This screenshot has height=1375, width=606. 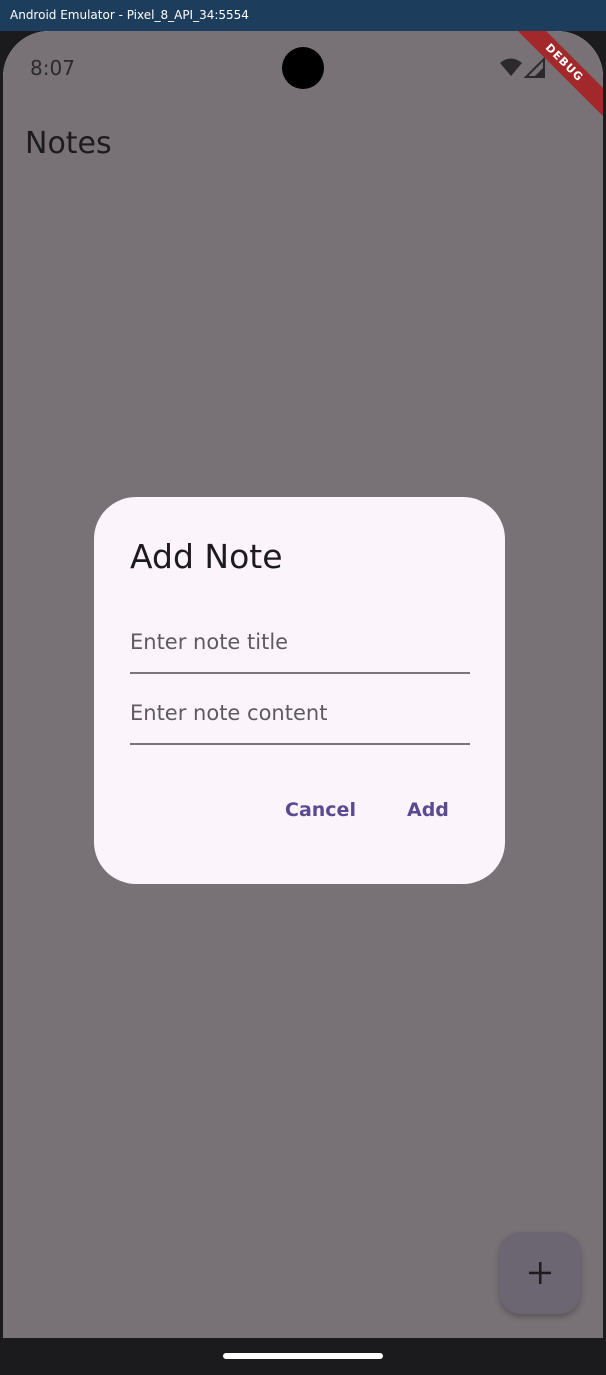 What do you see at coordinates (68, 143) in the screenshot?
I see `page-title: Notes` at bounding box center [68, 143].